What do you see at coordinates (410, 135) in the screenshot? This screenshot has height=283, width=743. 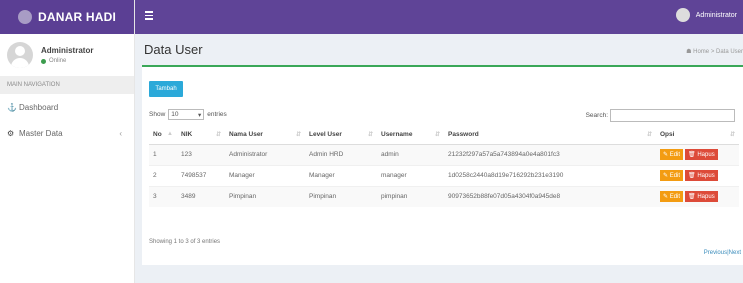 I see `column-header-username: Username ⇵` at bounding box center [410, 135].